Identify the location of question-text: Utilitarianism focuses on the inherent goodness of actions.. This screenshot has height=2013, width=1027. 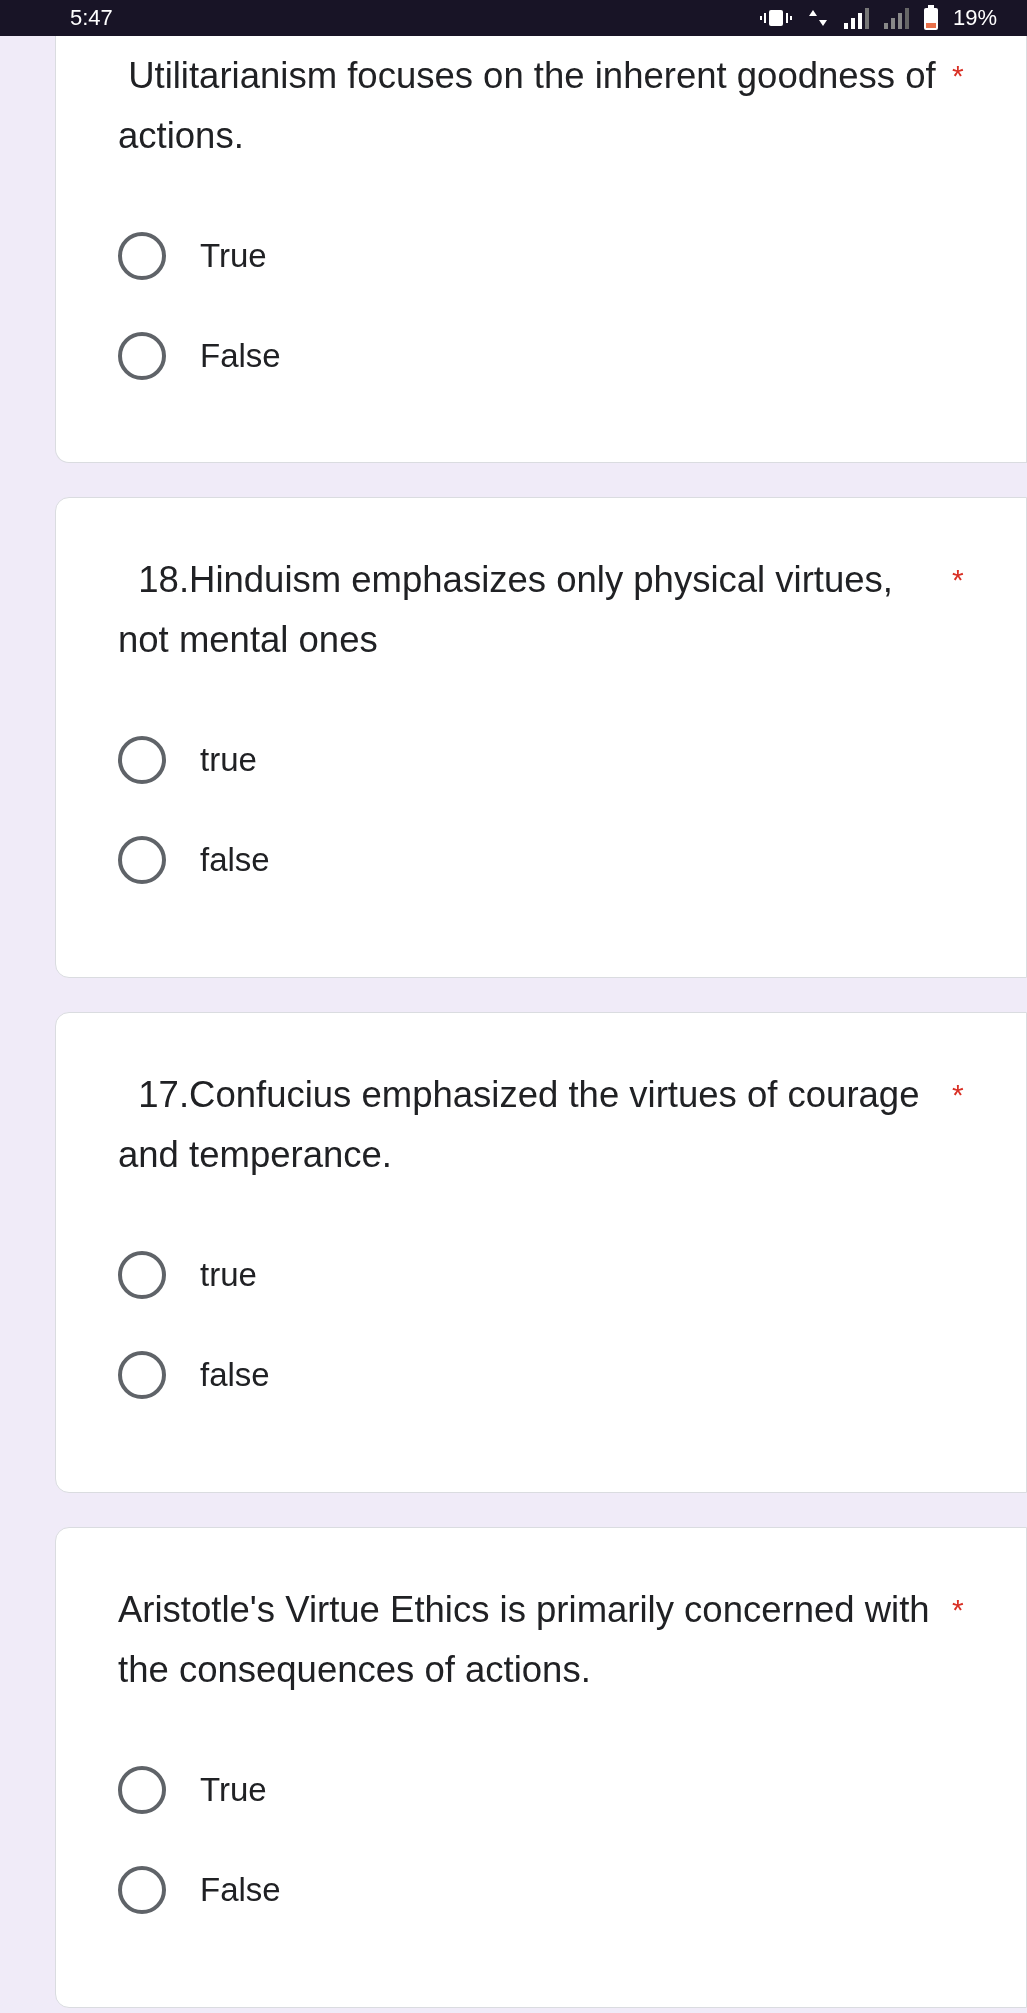
(527, 106).